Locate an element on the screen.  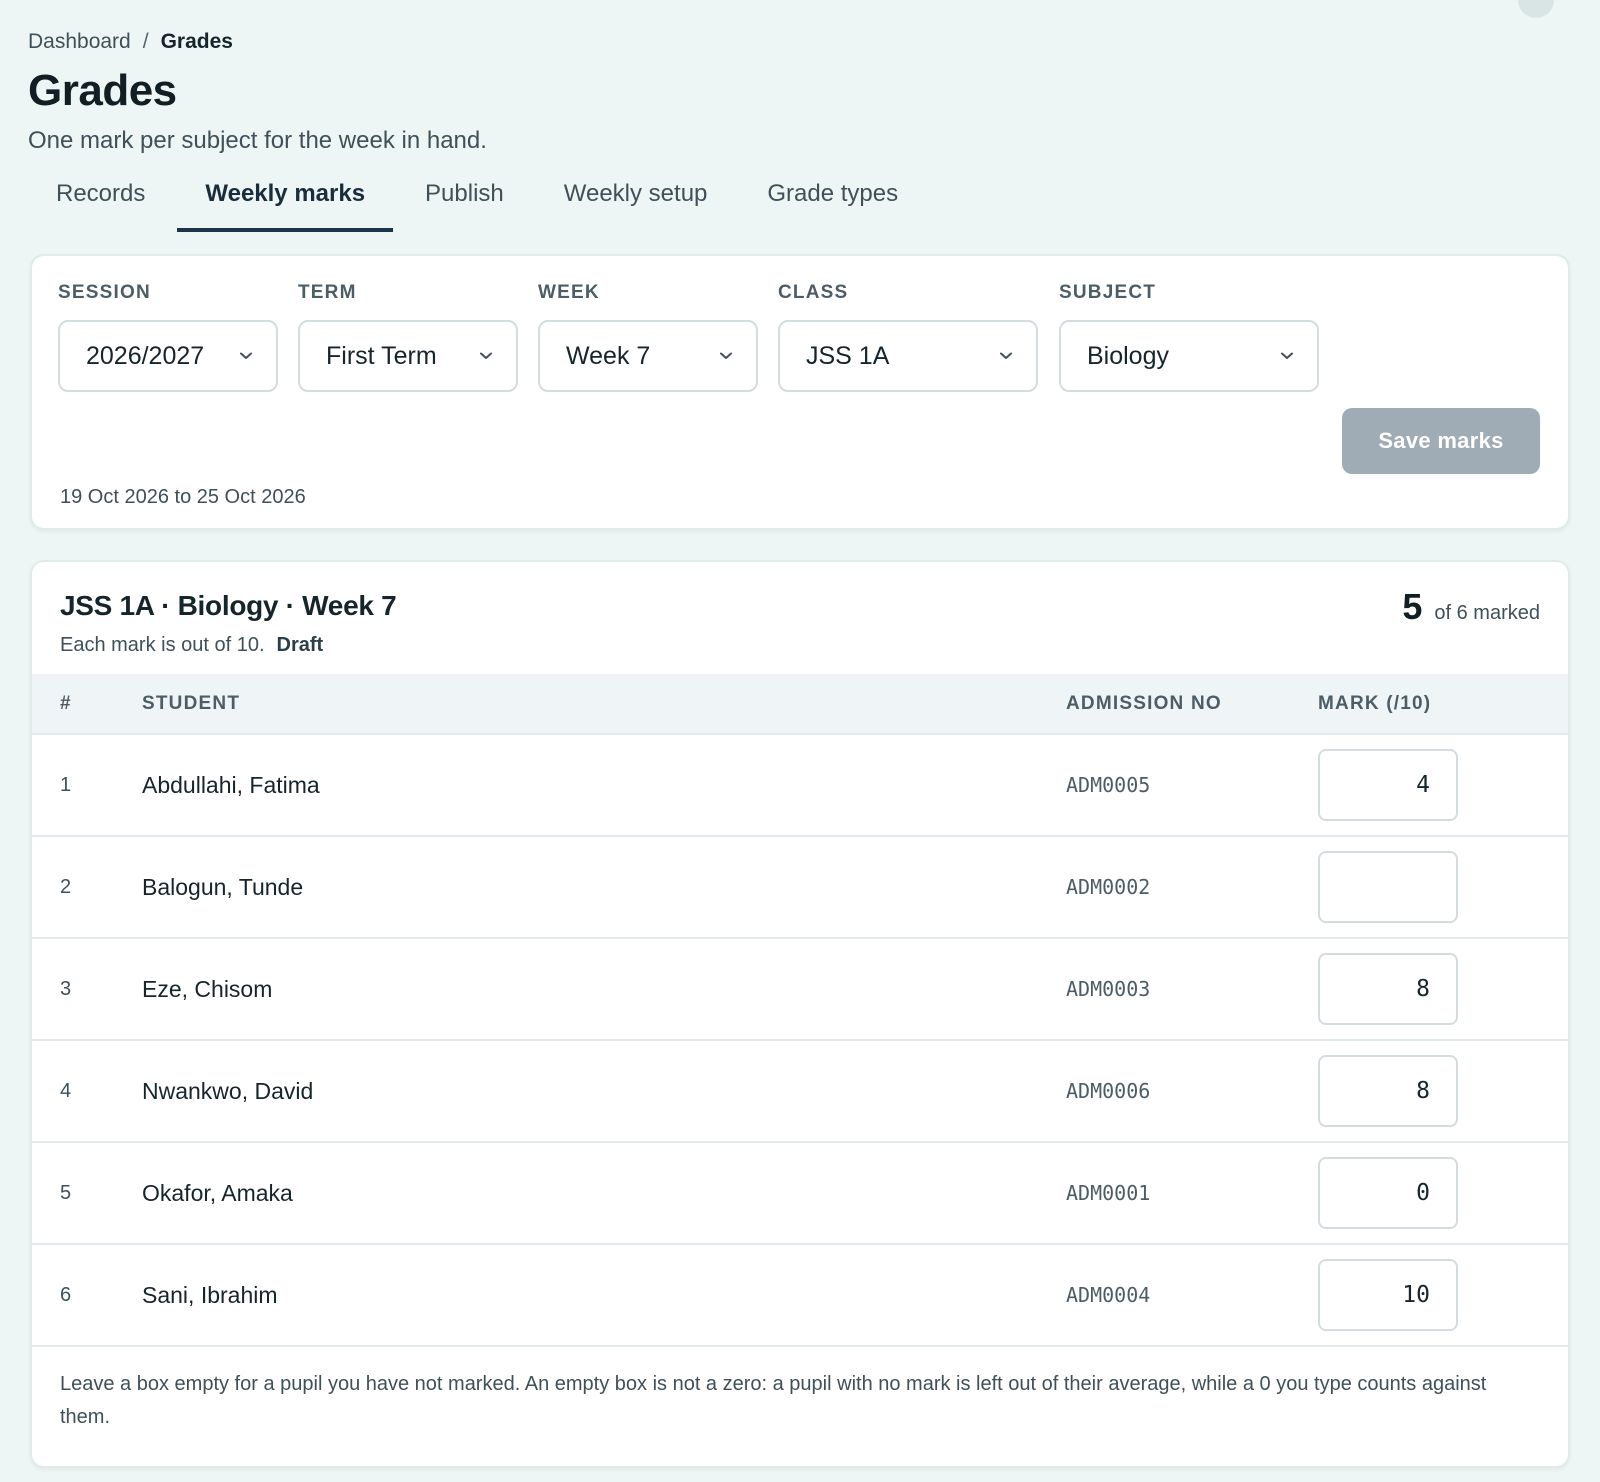
save-marks-button: Save marks is located at coordinates (1441, 441).